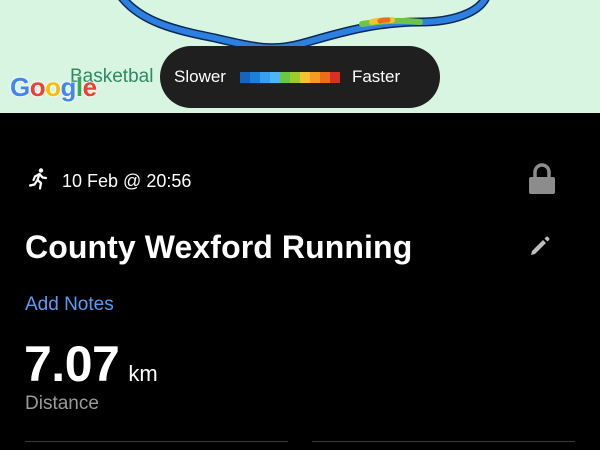  What do you see at coordinates (127, 181) in the screenshot?
I see `activity-date: 10 Feb @ 20:56` at bounding box center [127, 181].